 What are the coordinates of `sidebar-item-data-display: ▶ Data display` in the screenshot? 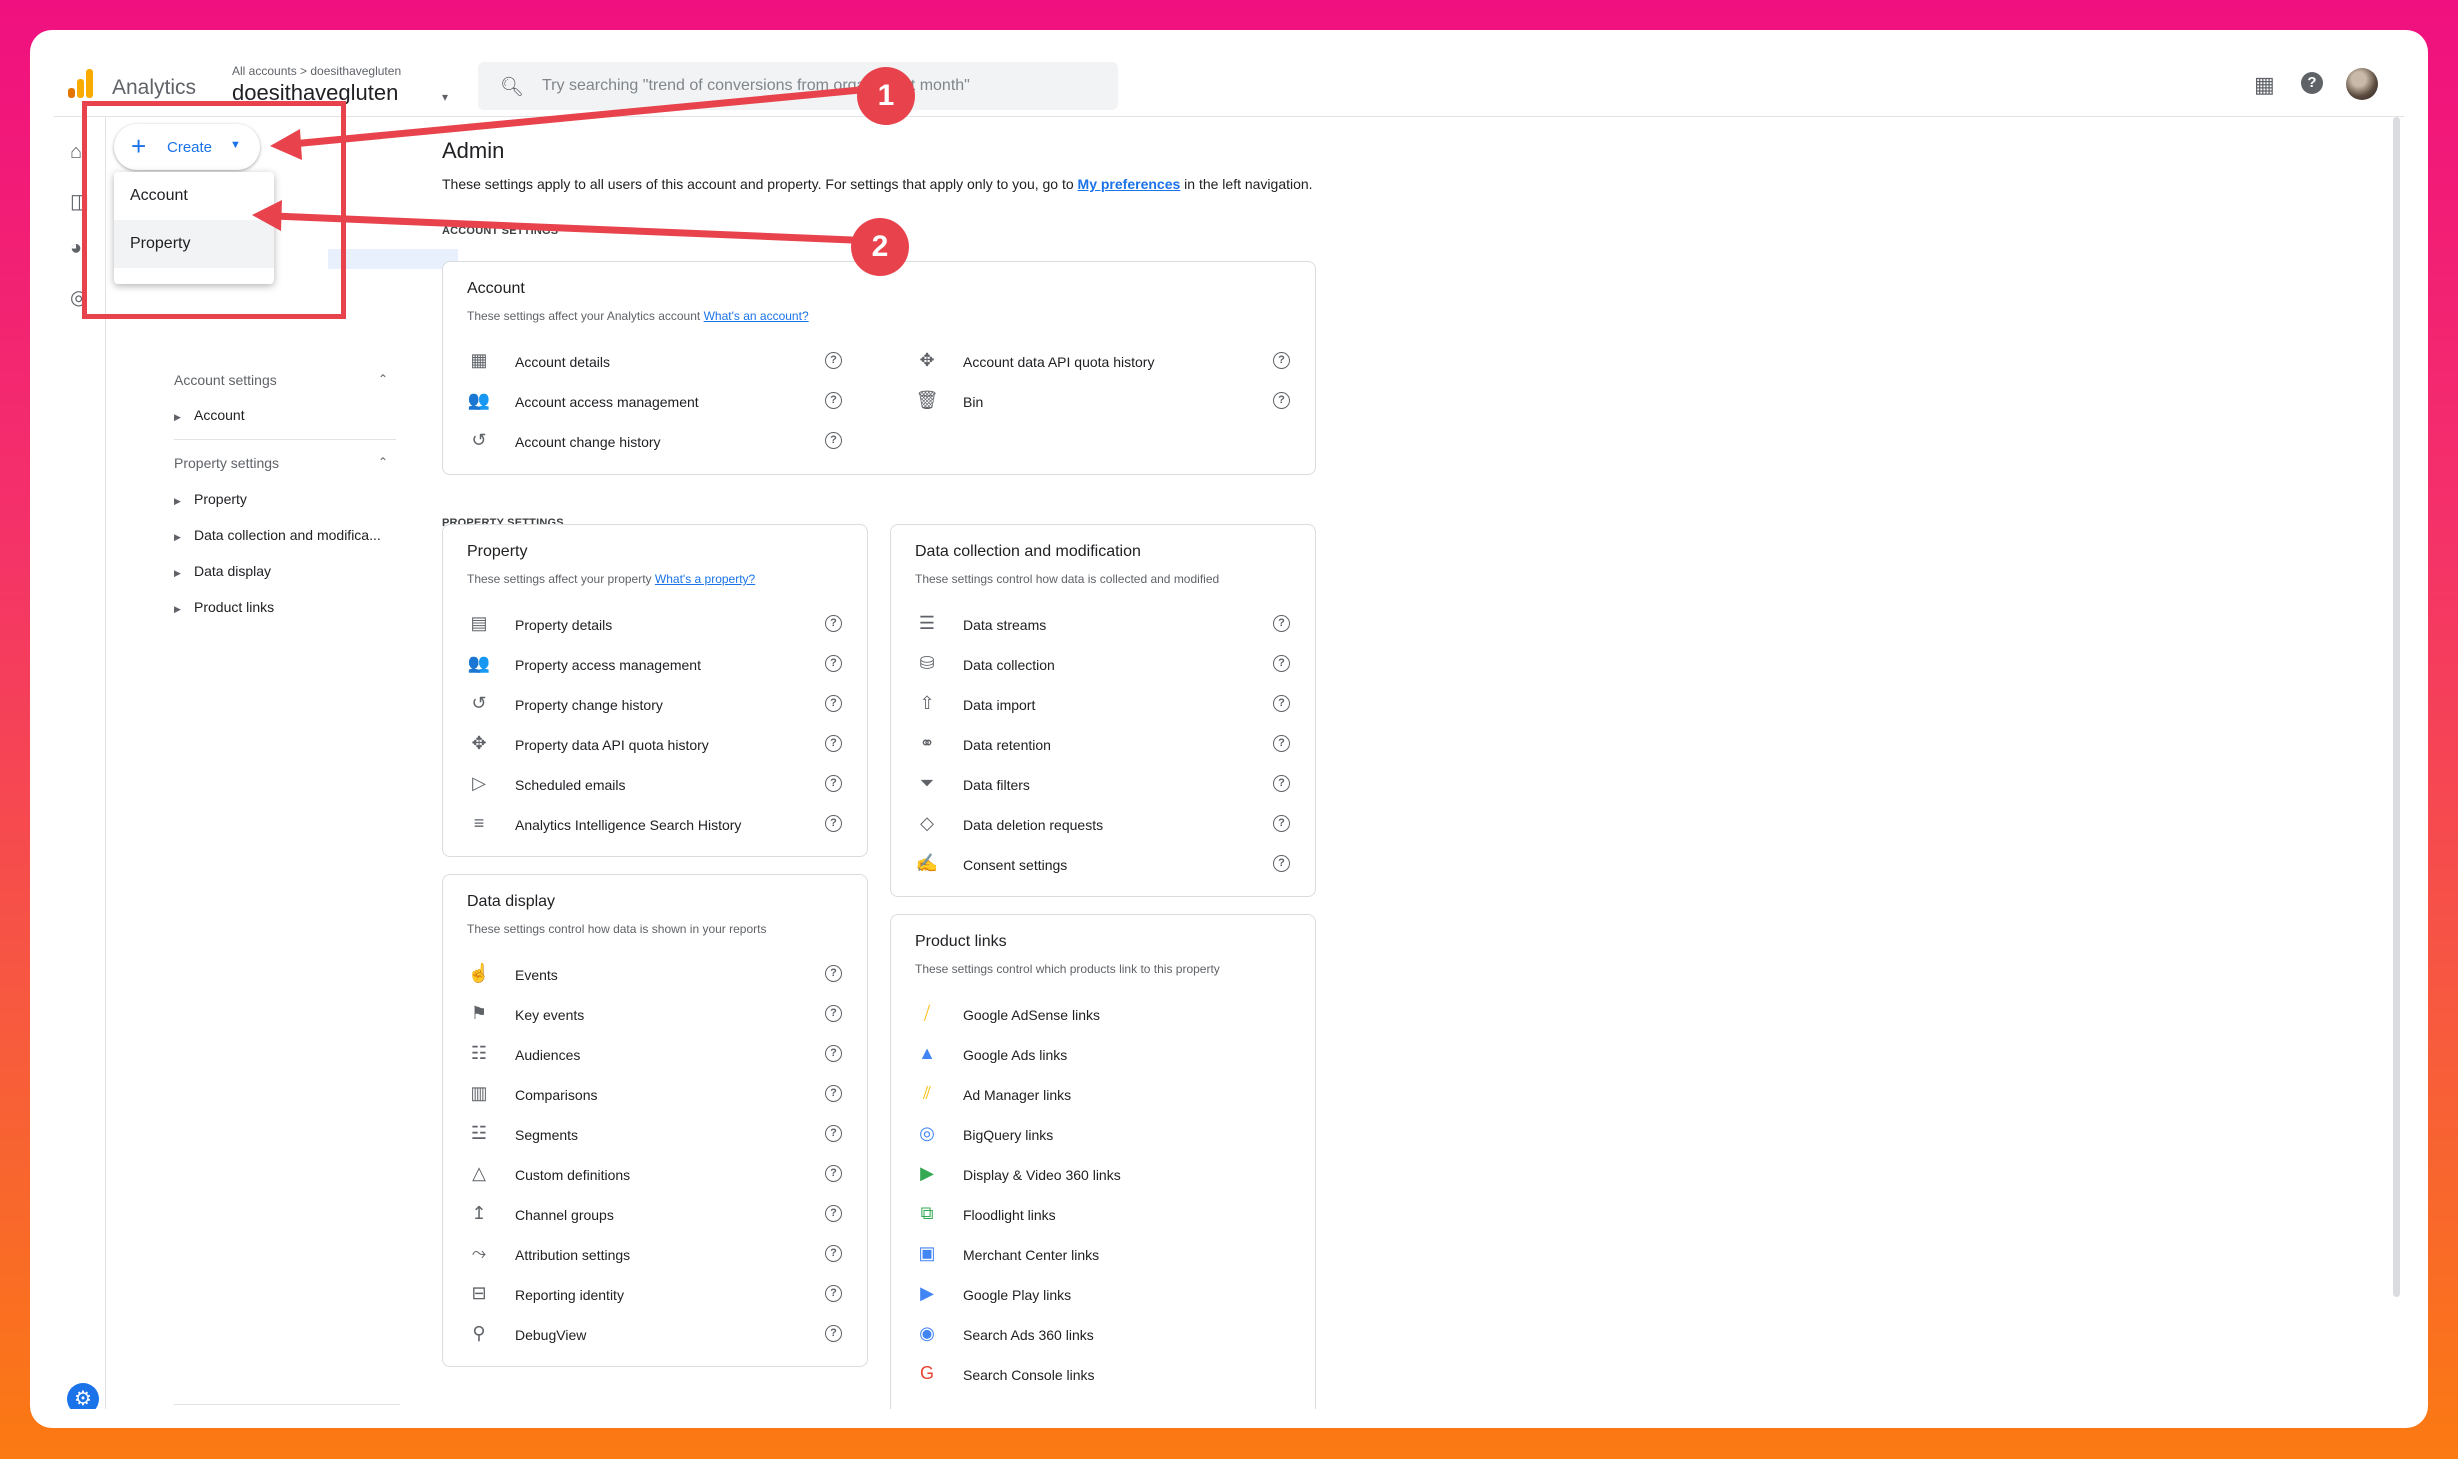 It's located at (222, 571).